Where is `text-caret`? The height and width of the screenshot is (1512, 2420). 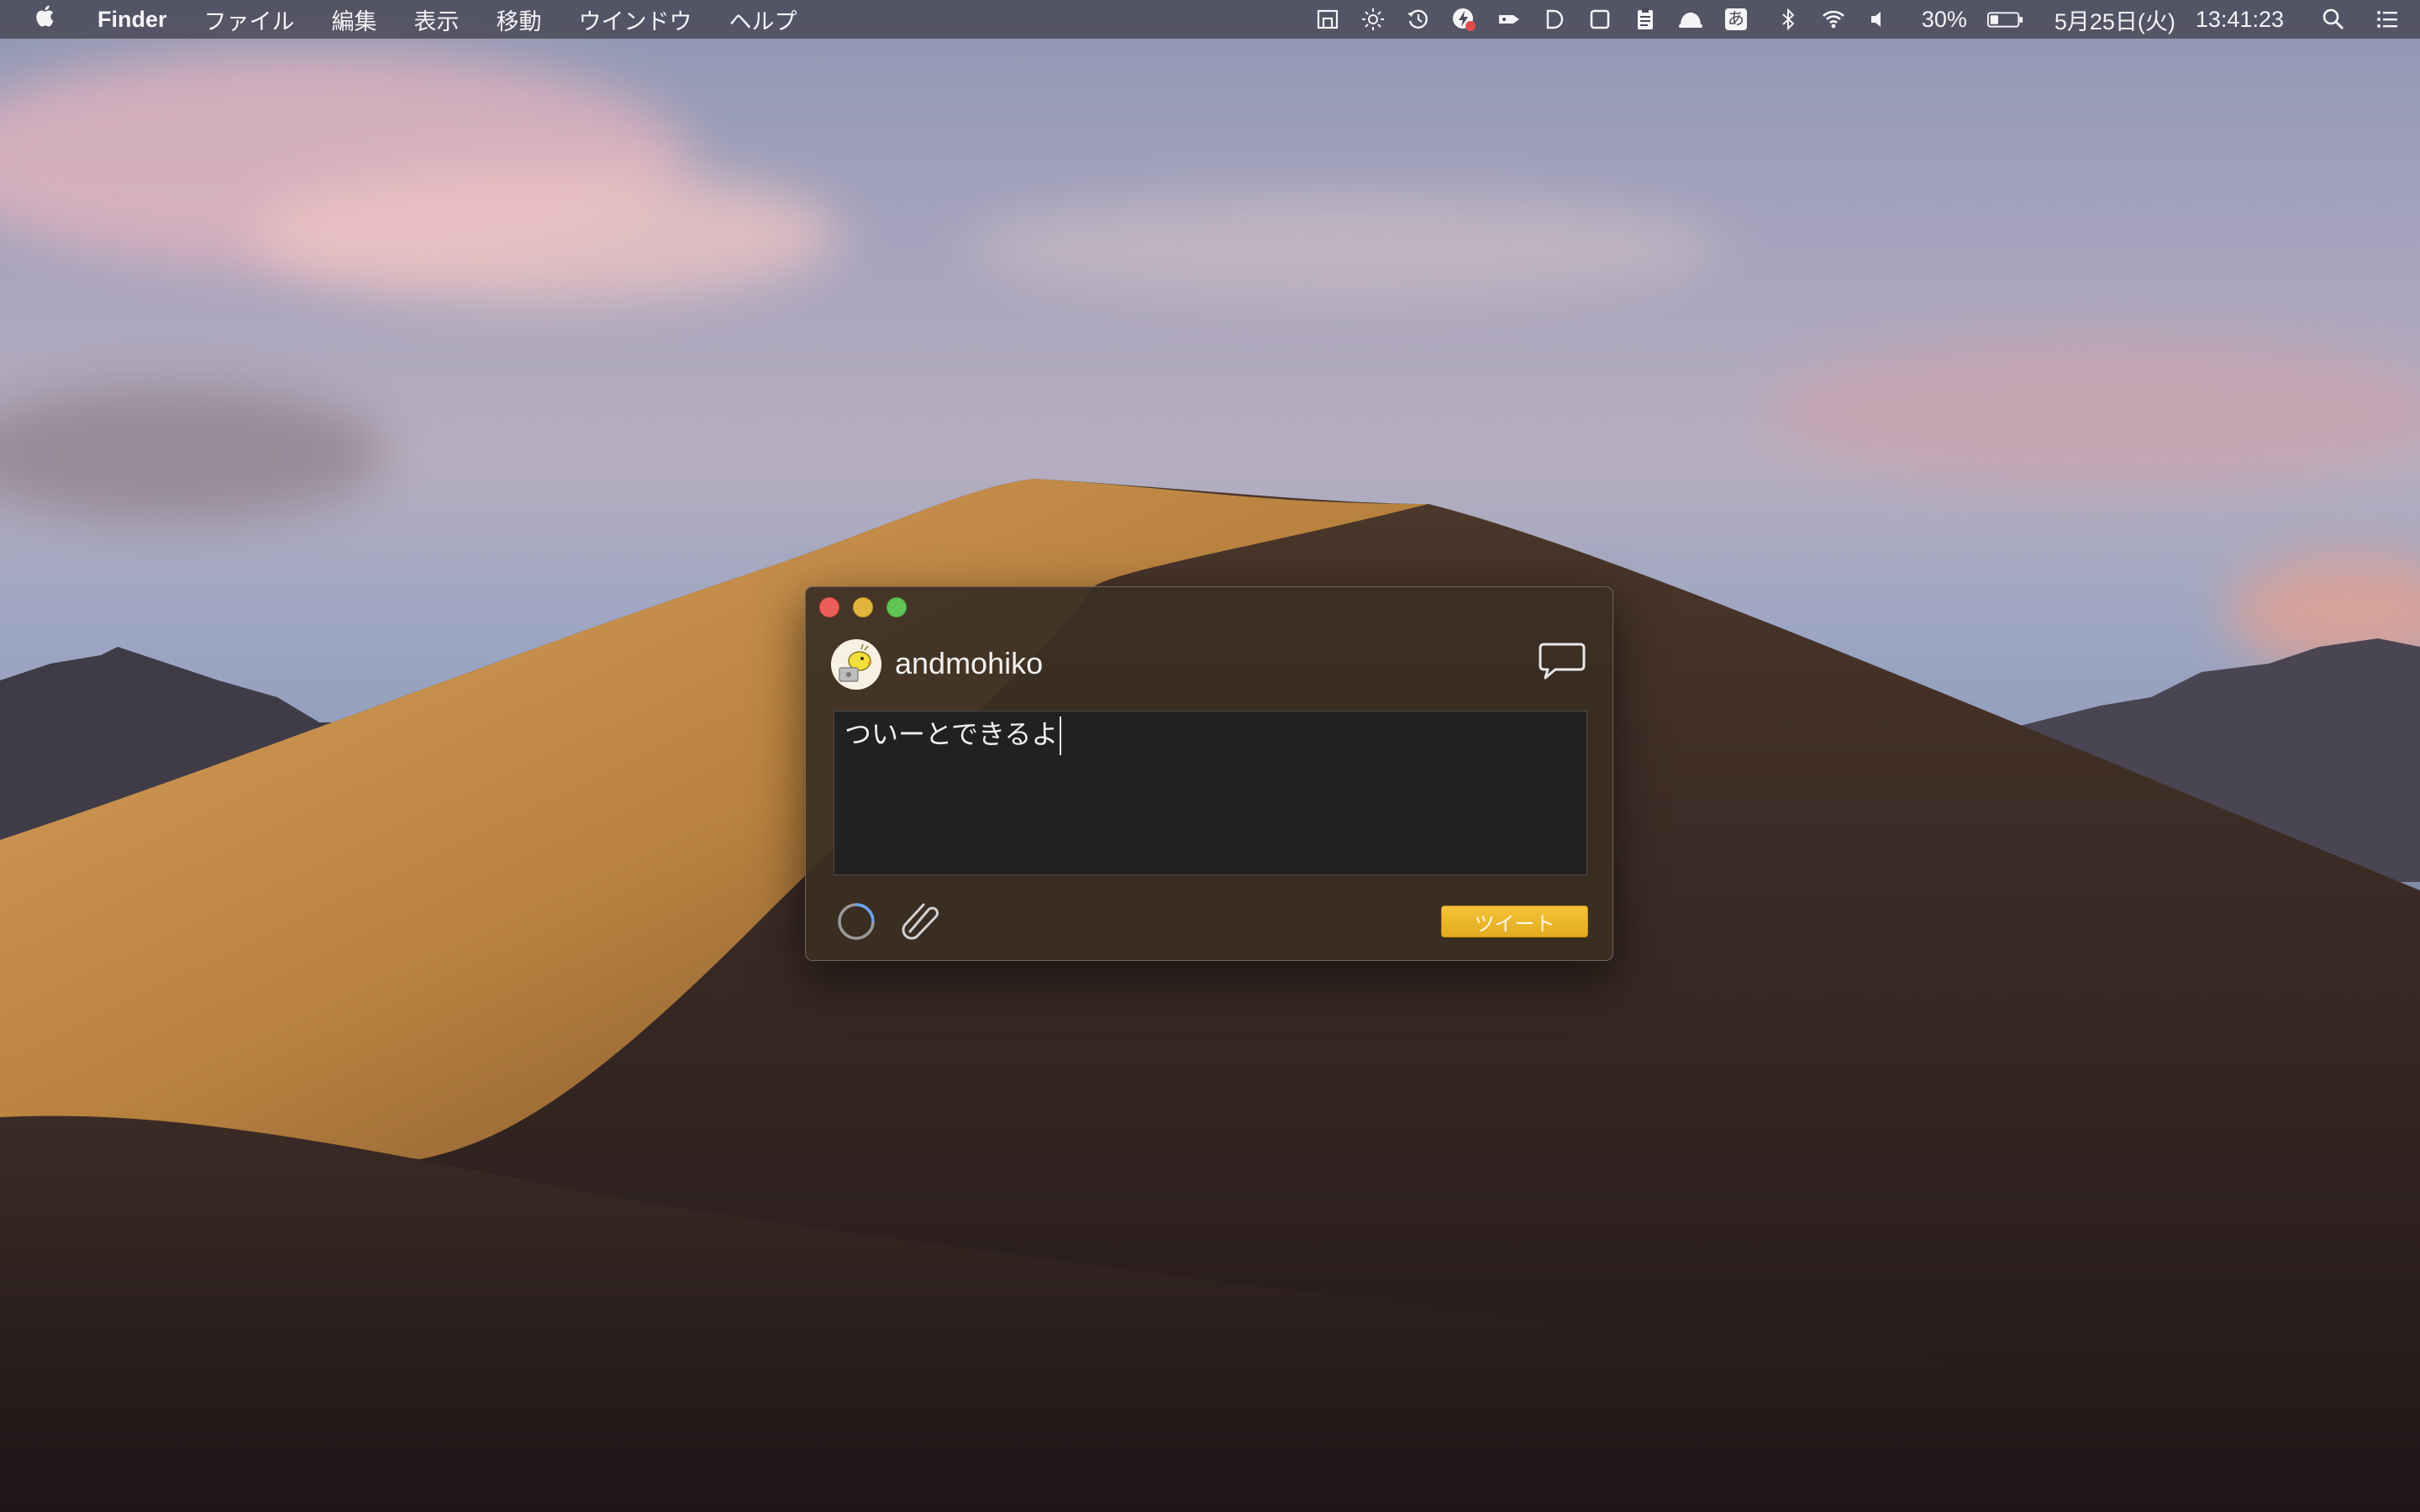 text-caret is located at coordinates (1061, 736).